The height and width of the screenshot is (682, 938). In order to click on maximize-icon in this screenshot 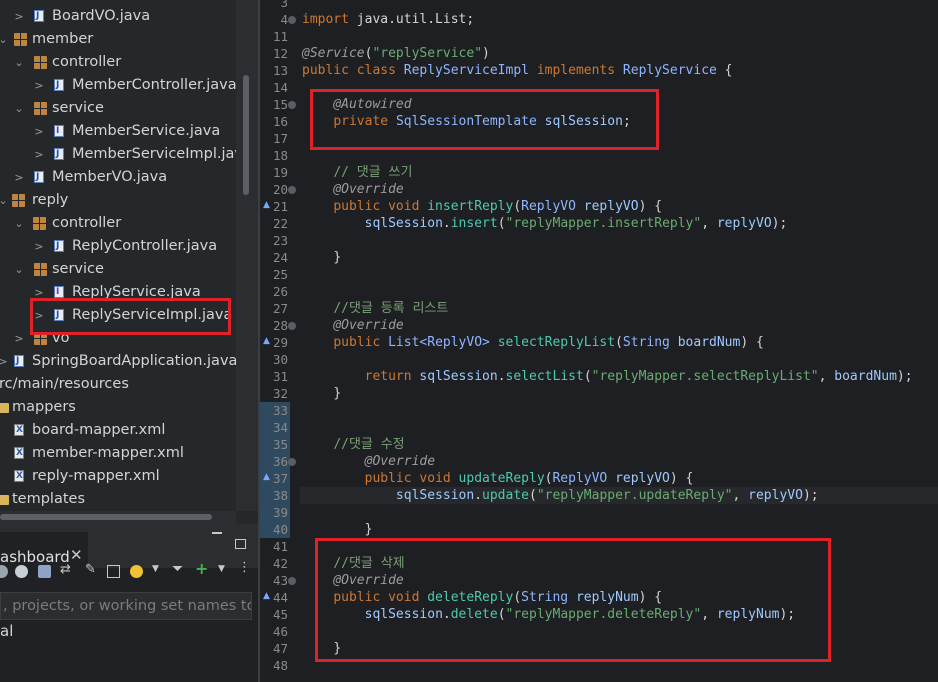, I will do `click(240, 544)`.